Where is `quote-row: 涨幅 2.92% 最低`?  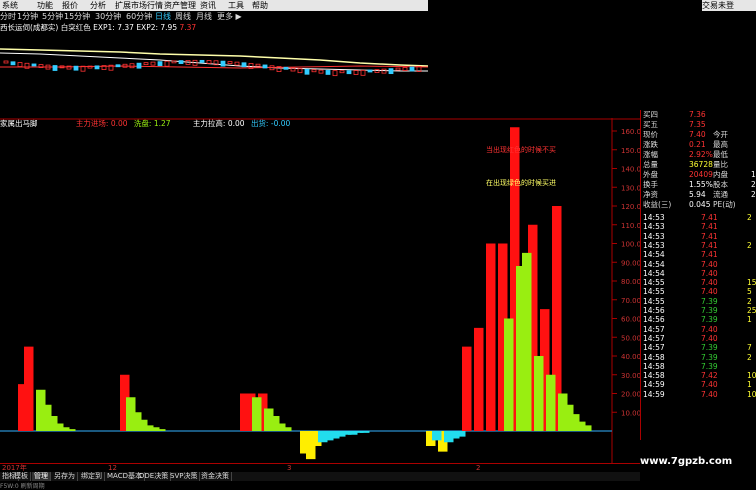 quote-row: 涨幅 2.92% 最低 is located at coordinates (699, 155).